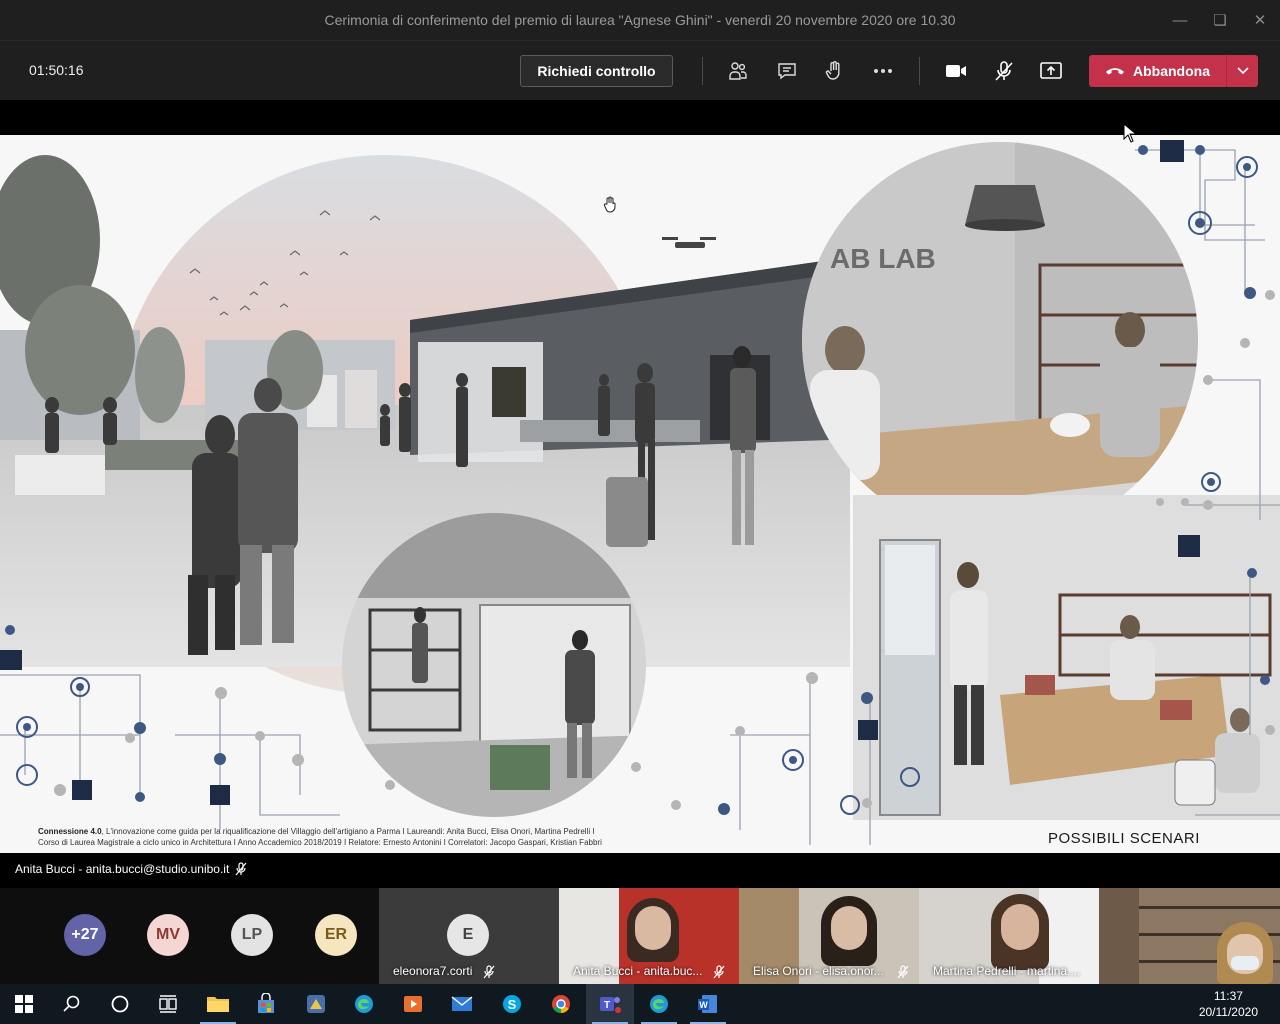 This screenshot has height=1024, width=1280. I want to click on task-view-icon, so click(168, 1004).